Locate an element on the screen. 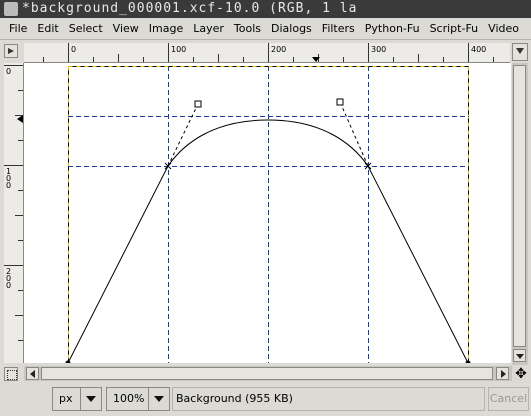  vruler-label-0: 0 is located at coordinates (8, 71).